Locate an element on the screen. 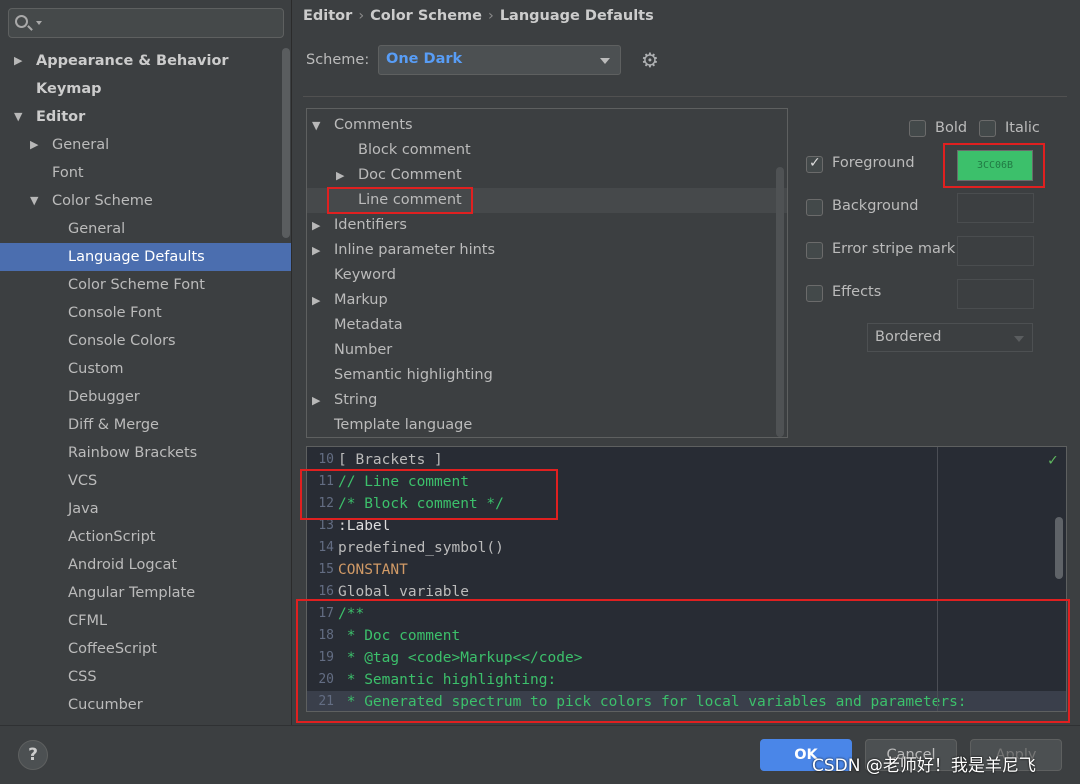 This screenshot has height=784, width=1080. attribute-item-metadata: Metadata is located at coordinates (547, 325).